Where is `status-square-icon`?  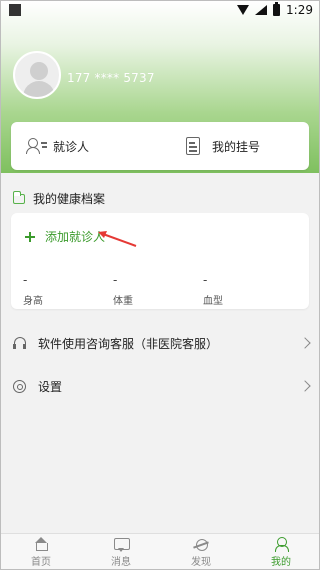 status-square-icon is located at coordinates (15, 10).